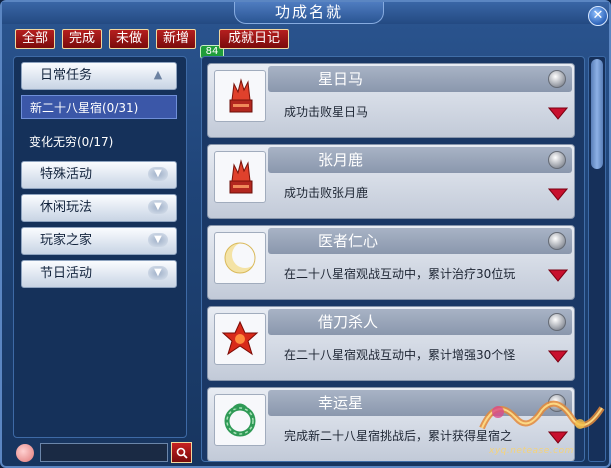 The height and width of the screenshot is (468, 611). I want to click on category-daily-tasks: 日常任务 ▲, so click(99, 76).